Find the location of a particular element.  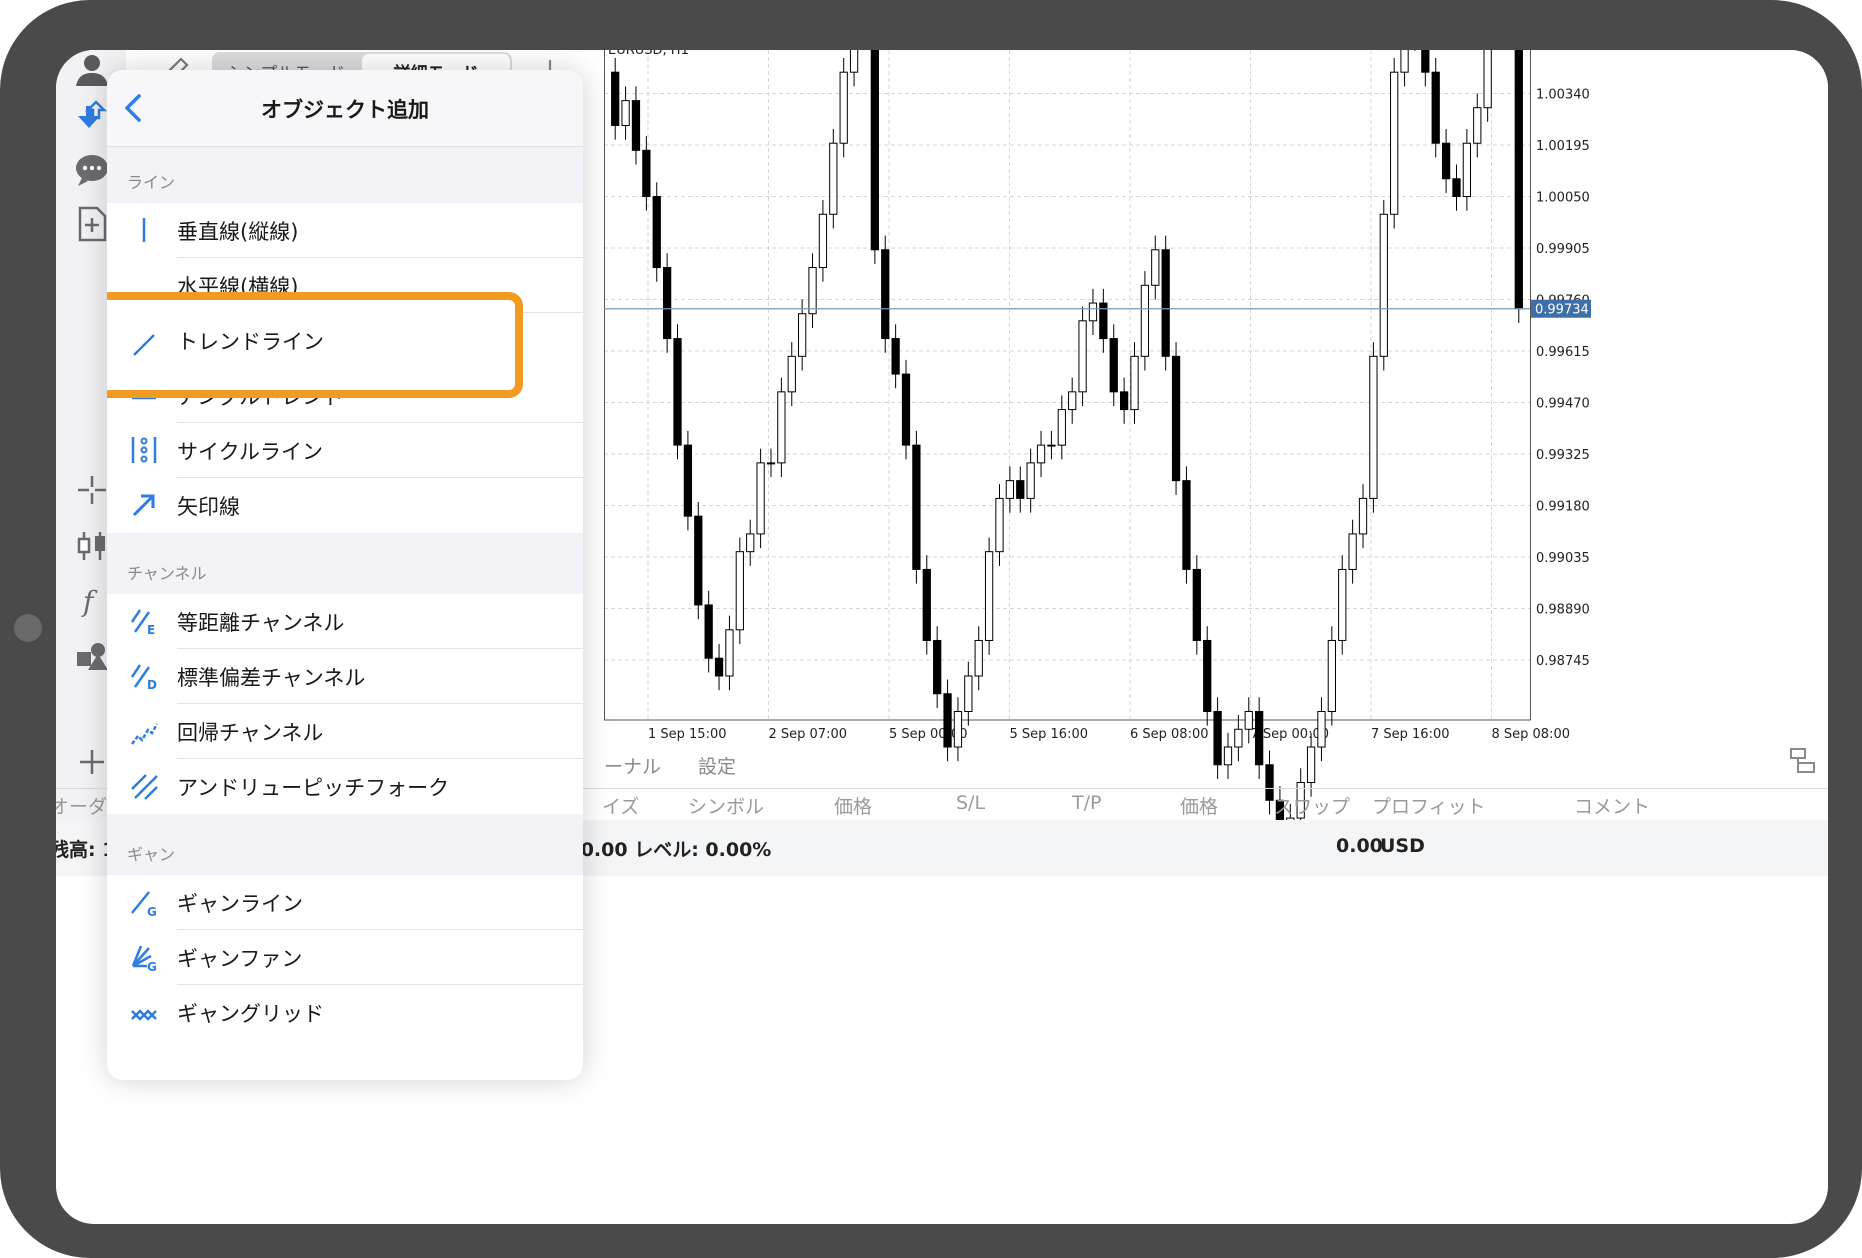

trend-line-icon is located at coordinates (144, 345).